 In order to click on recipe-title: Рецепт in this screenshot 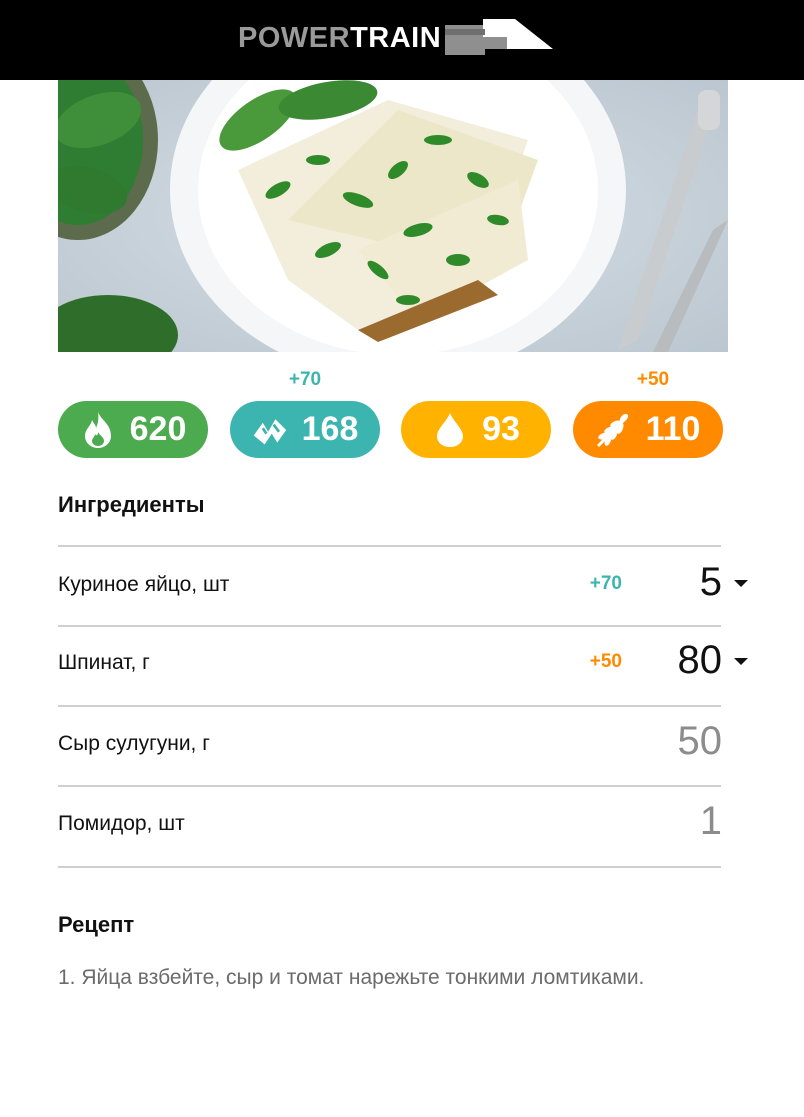, I will do `click(96, 924)`.